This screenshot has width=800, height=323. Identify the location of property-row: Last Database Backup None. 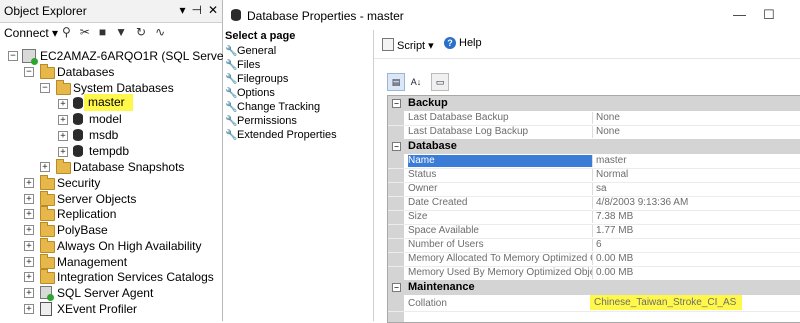
(594, 118).